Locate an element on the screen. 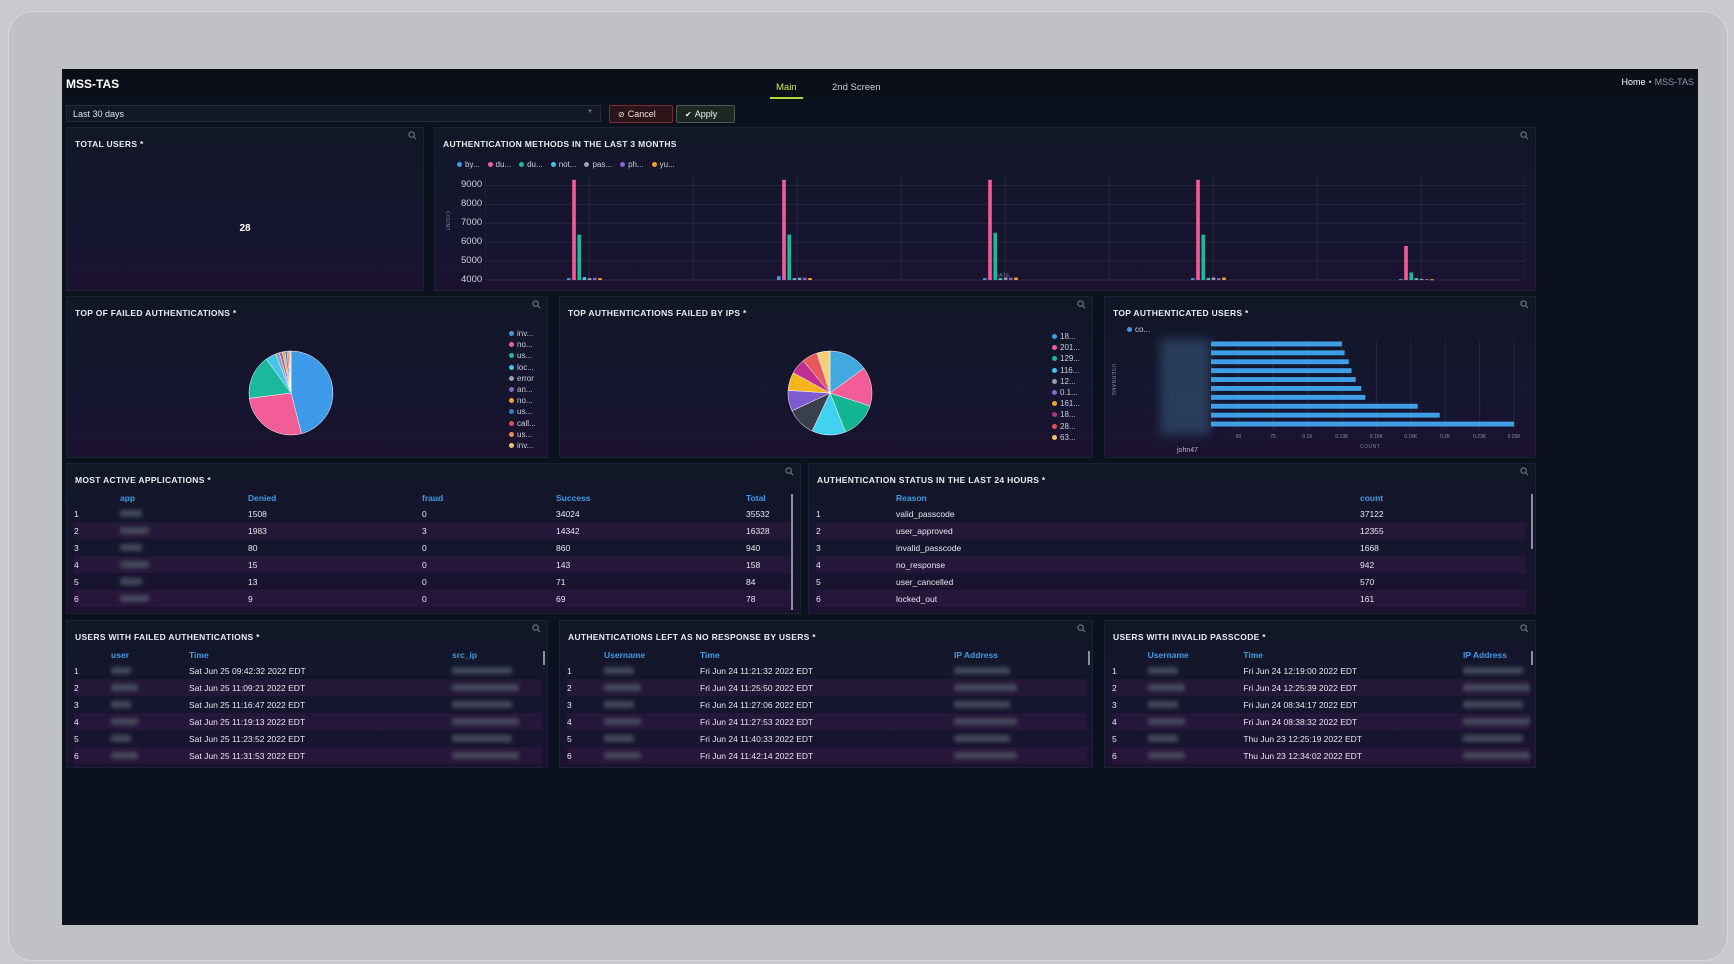 The width and height of the screenshot is (1734, 964). legend-item: error is located at coordinates (522, 378).